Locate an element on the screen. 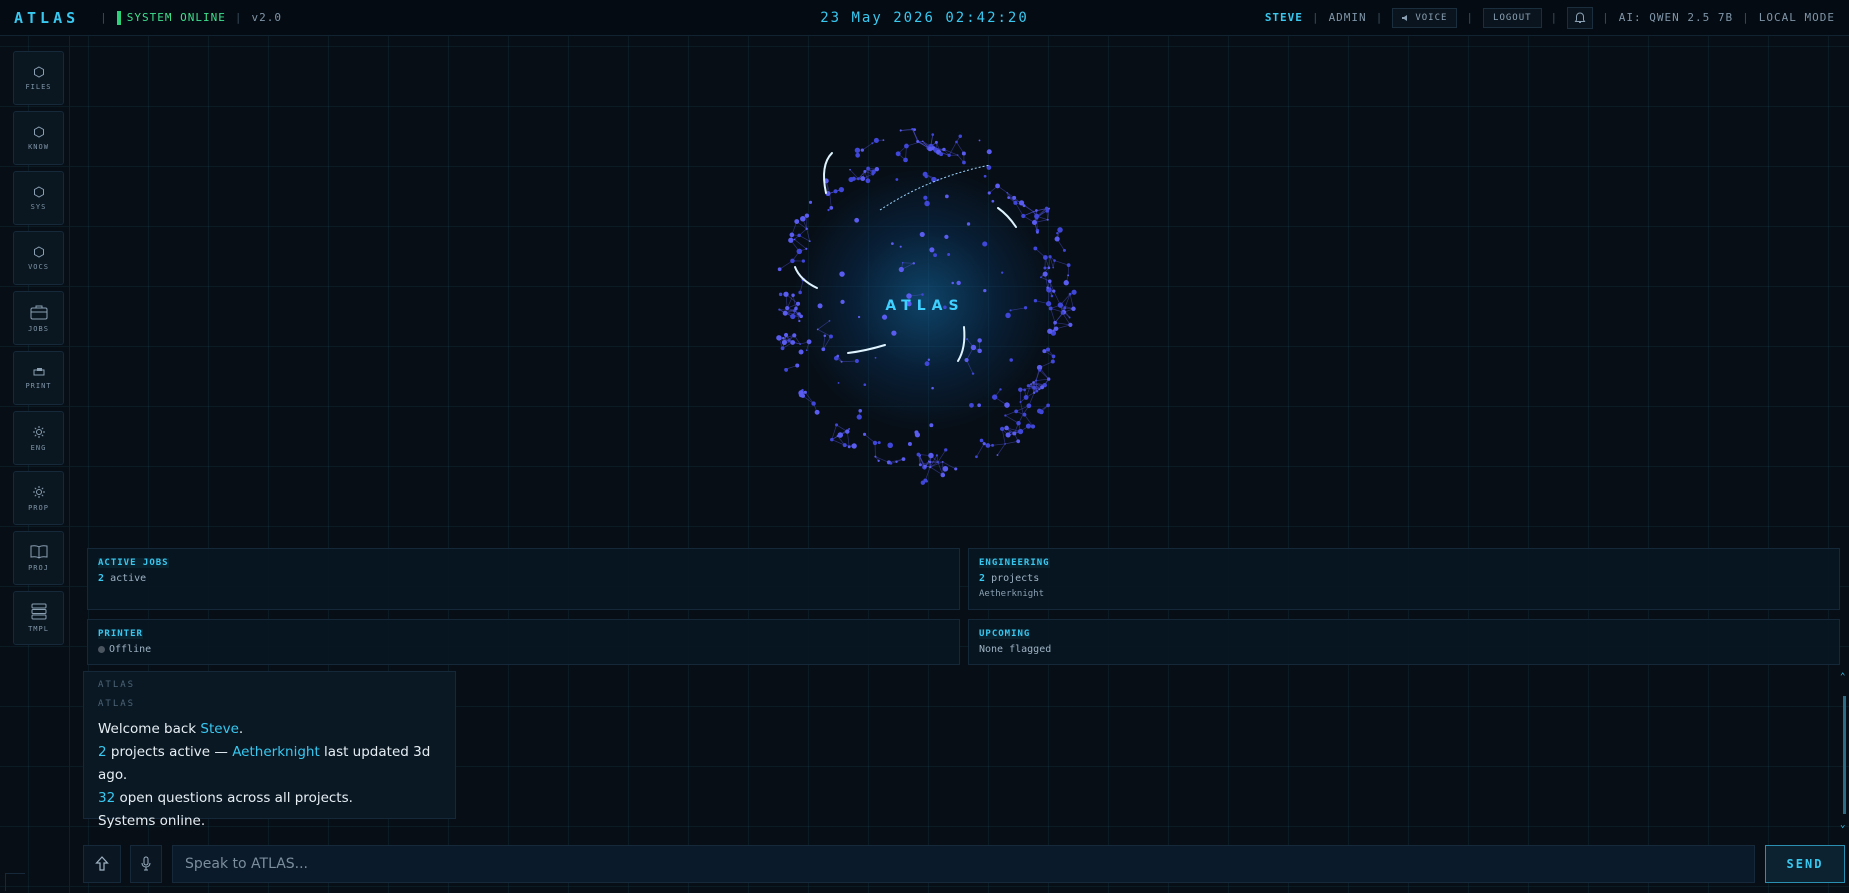 This screenshot has height=893, width=1849. active-jobs-count: 2 is located at coordinates (101, 578).